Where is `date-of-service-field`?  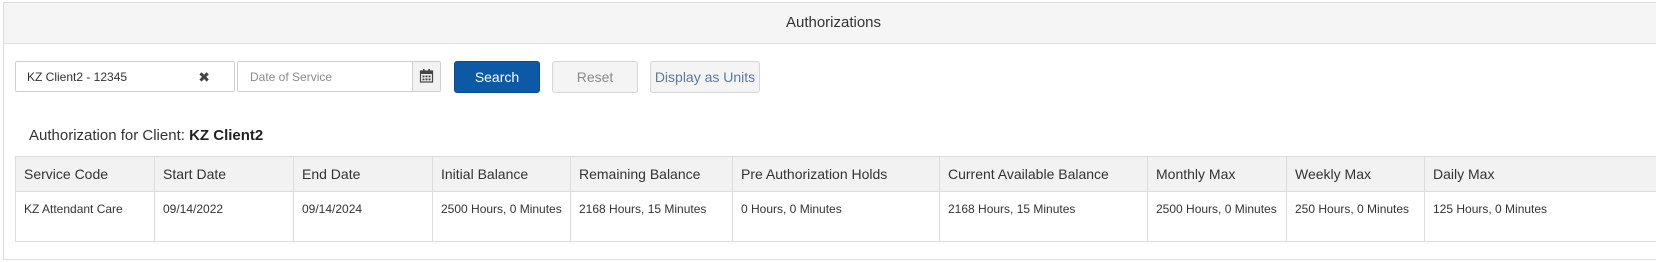
date-of-service-field is located at coordinates (339, 76).